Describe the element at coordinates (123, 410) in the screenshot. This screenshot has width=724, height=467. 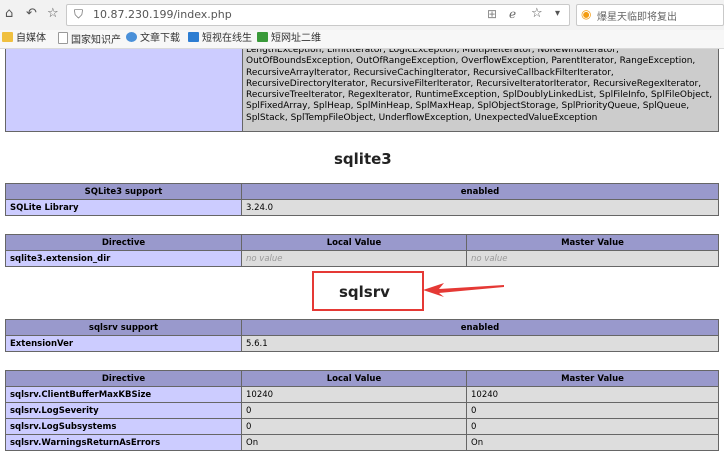
I see `directive-name: sqlsrv.LogSeverity` at that location.